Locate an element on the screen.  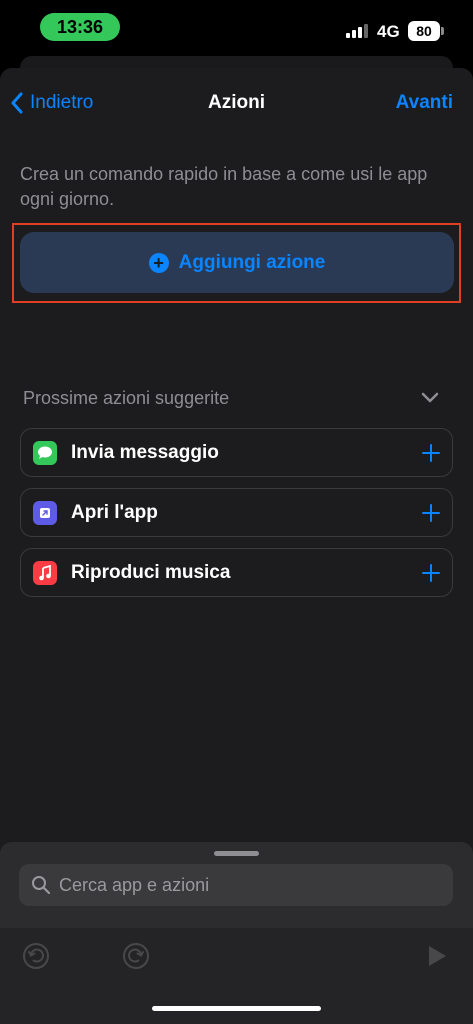
navigation-bar: Indietro Azioni Avanti is located at coordinates (236, 103).